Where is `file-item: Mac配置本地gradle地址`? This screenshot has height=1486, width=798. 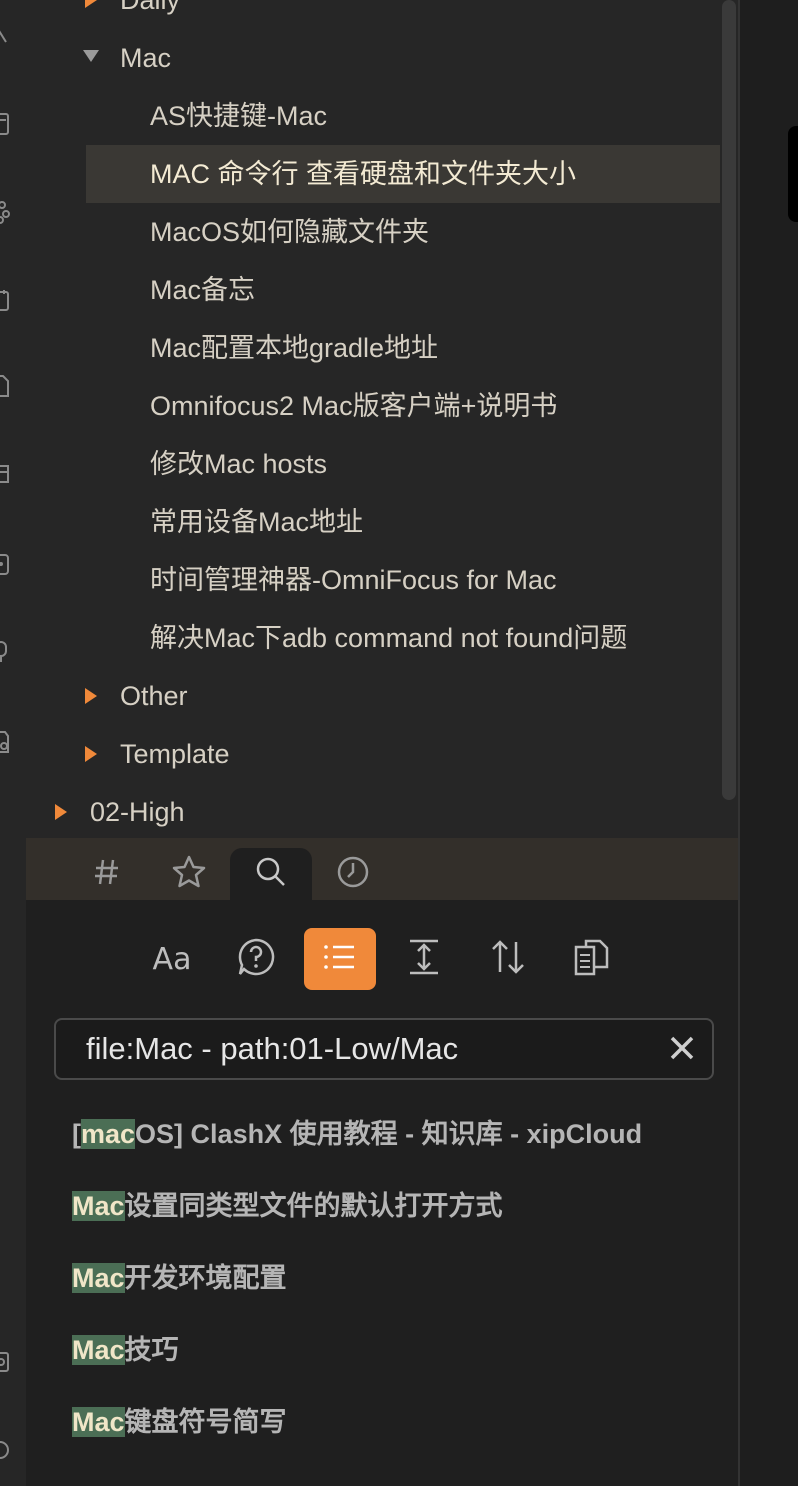 file-item: Mac配置本地gradle地址 is located at coordinates (373, 348).